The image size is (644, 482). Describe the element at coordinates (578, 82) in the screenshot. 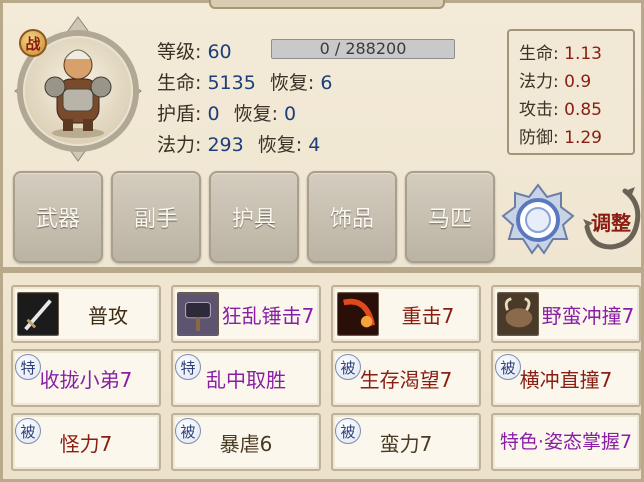

I see `coef-mp-value: 0.9` at that location.